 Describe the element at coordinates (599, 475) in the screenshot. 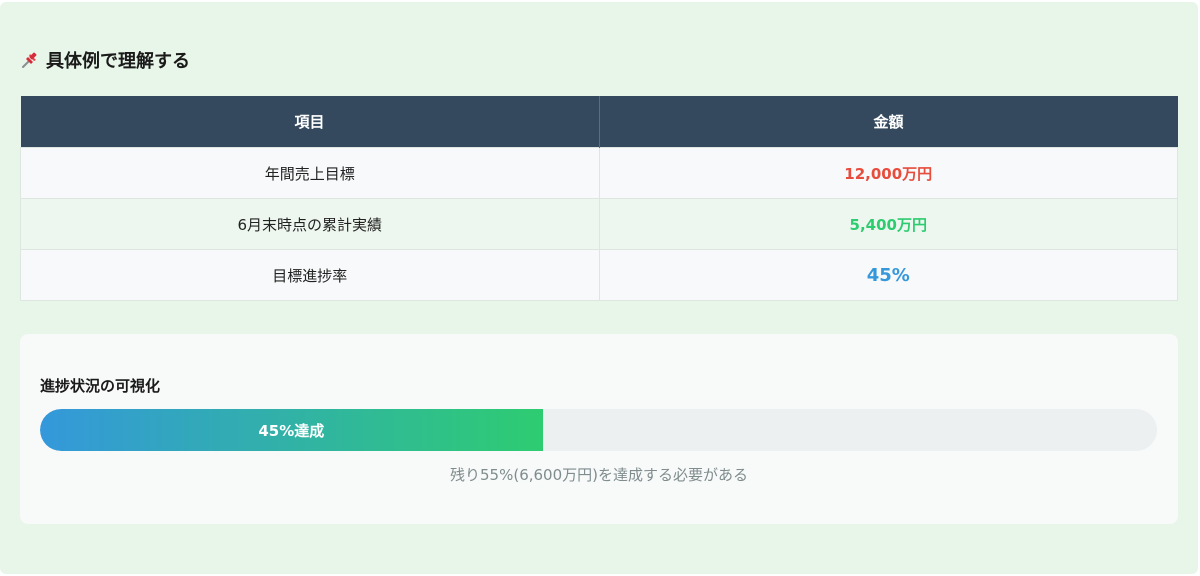

I see `remaining-text: 残り55%(6,600万円)を達成する必要がある` at that location.